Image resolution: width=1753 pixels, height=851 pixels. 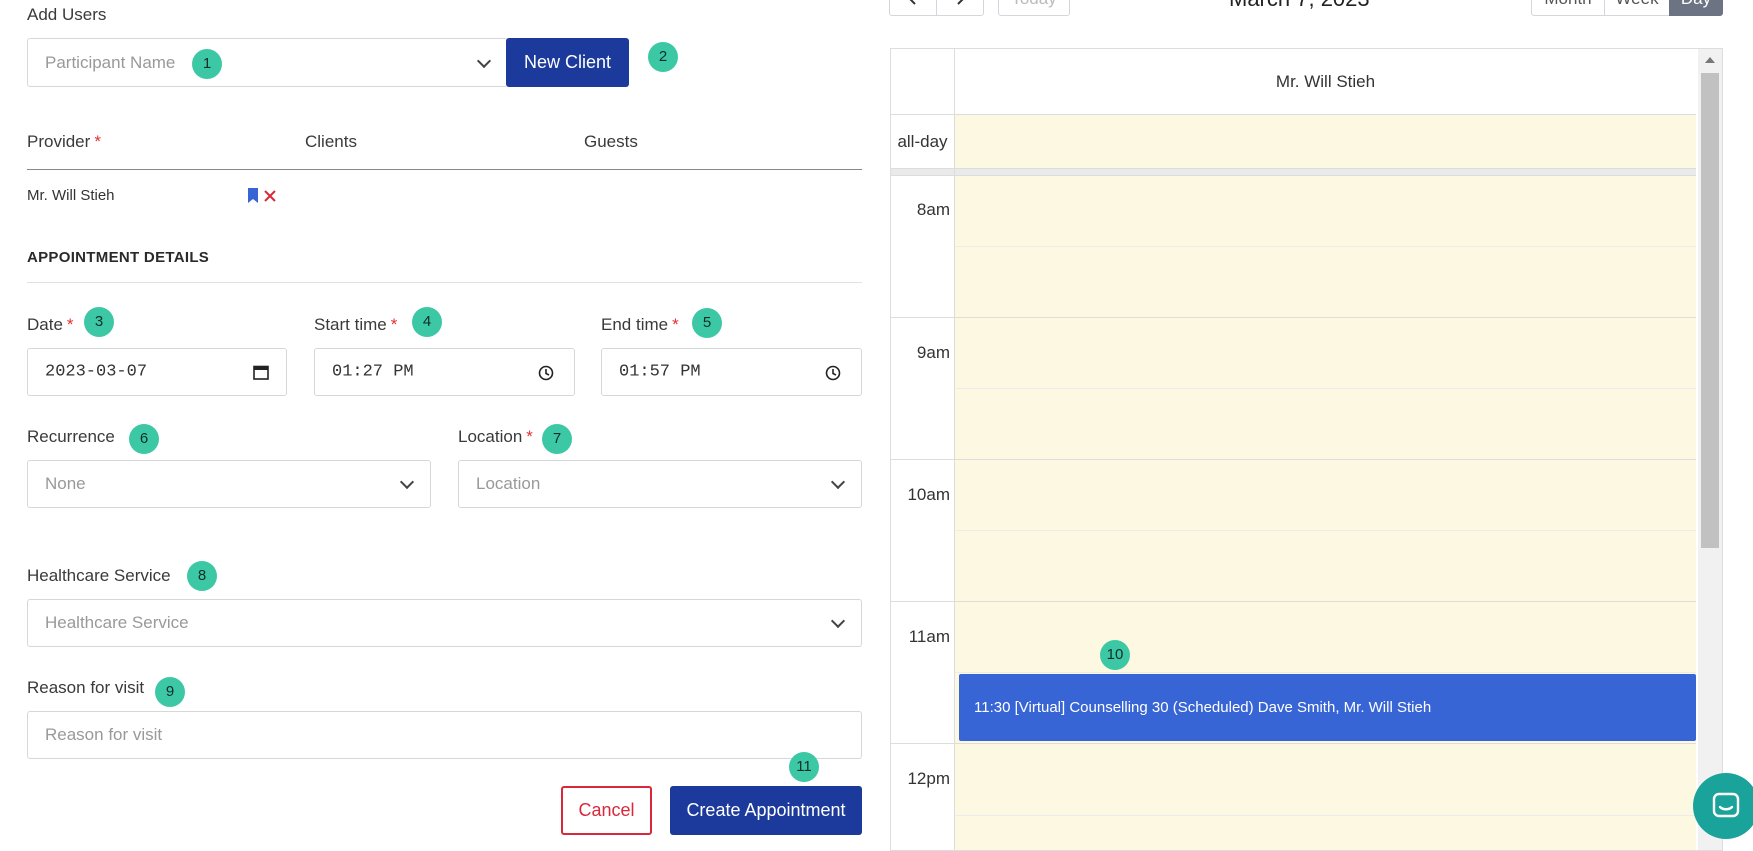 What do you see at coordinates (660, 484) in the screenshot?
I see `location-select: Location` at bounding box center [660, 484].